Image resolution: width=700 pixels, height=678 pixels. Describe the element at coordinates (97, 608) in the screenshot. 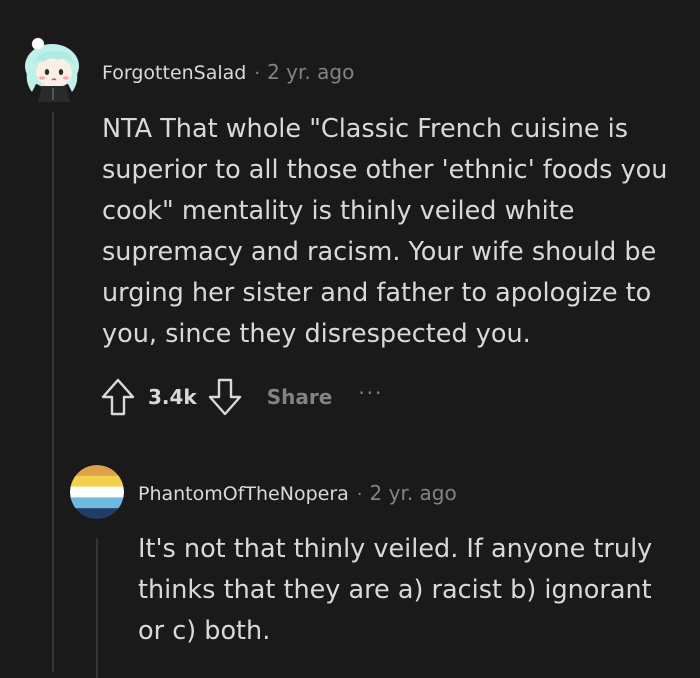

I see `reply-thread-line` at that location.